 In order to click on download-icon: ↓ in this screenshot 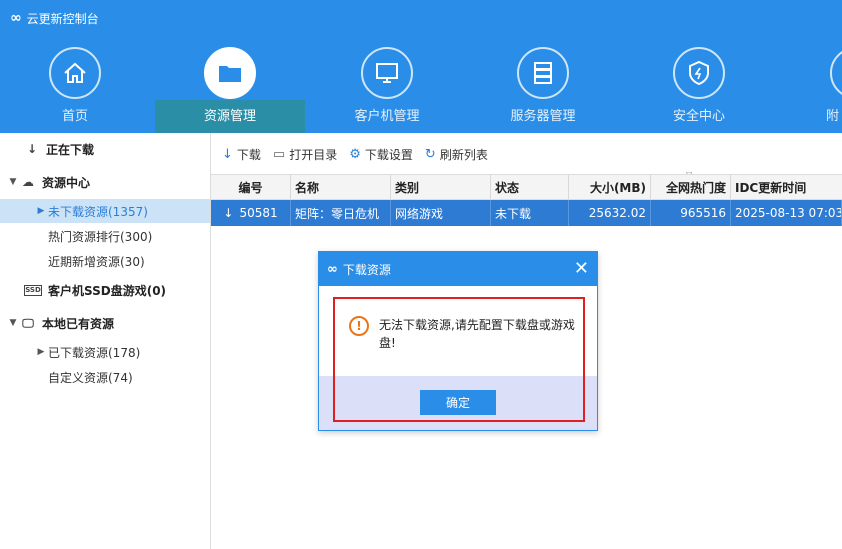, I will do `click(227, 154)`.